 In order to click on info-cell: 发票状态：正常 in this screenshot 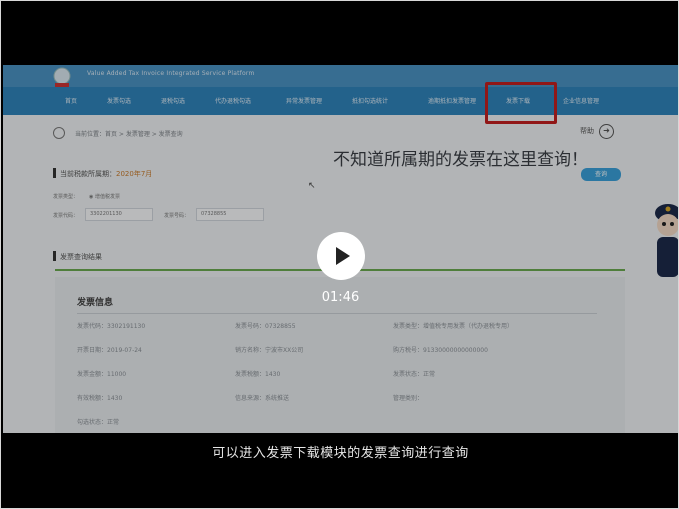, I will do `click(414, 374)`.